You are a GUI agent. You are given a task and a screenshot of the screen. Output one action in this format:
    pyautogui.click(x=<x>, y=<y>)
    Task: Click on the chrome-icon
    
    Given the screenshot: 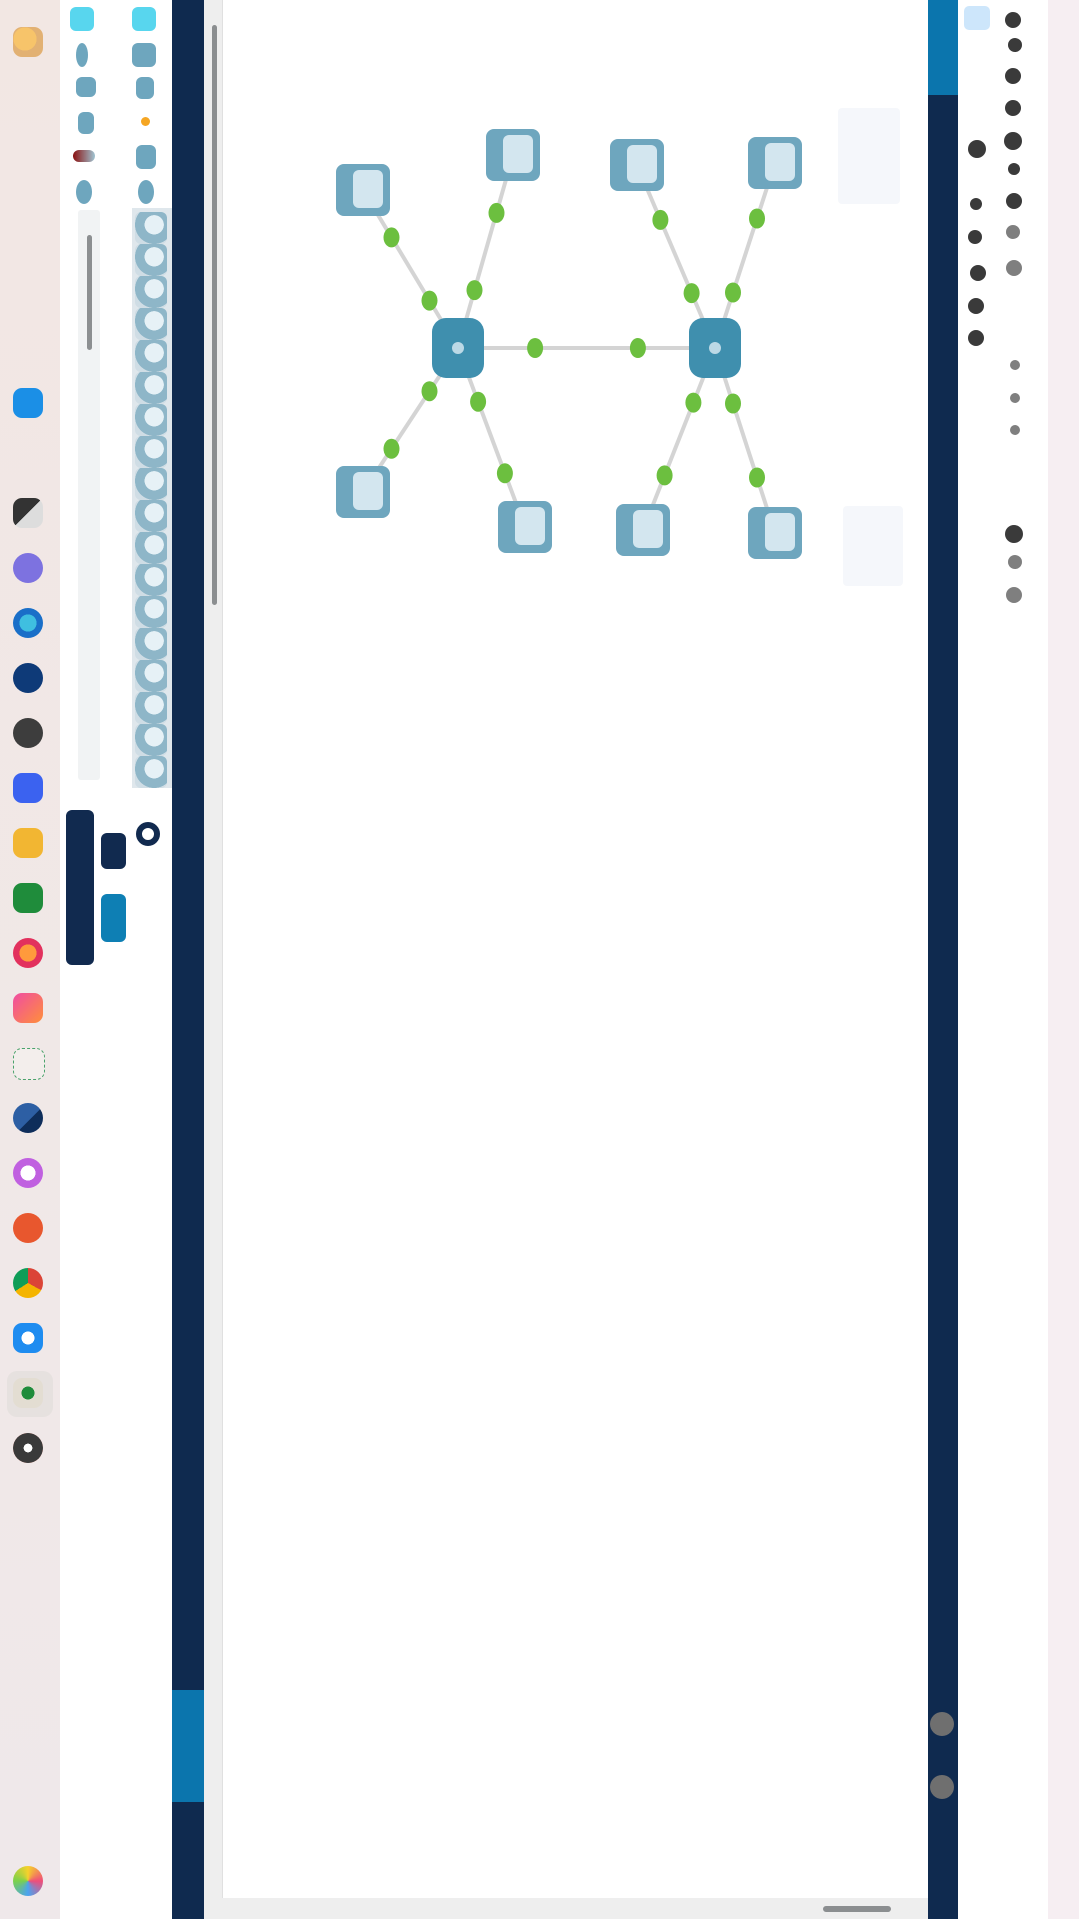 What is the action you would take?
    pyautogui.click(x=28, y=1283)
    